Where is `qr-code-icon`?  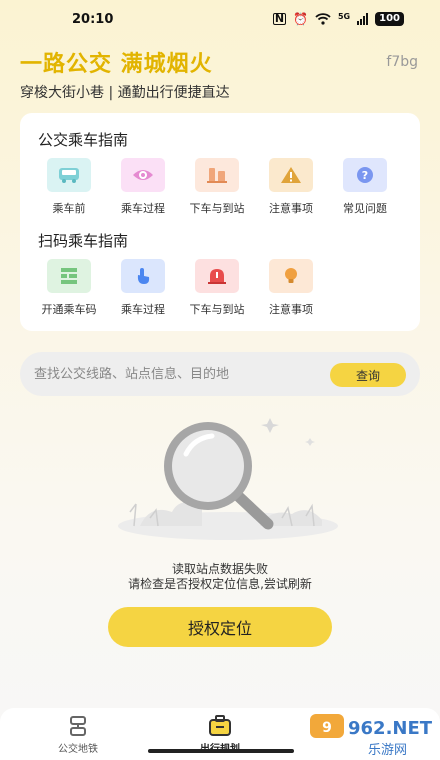 qr-code-icon is located at coordinates (69, 276).